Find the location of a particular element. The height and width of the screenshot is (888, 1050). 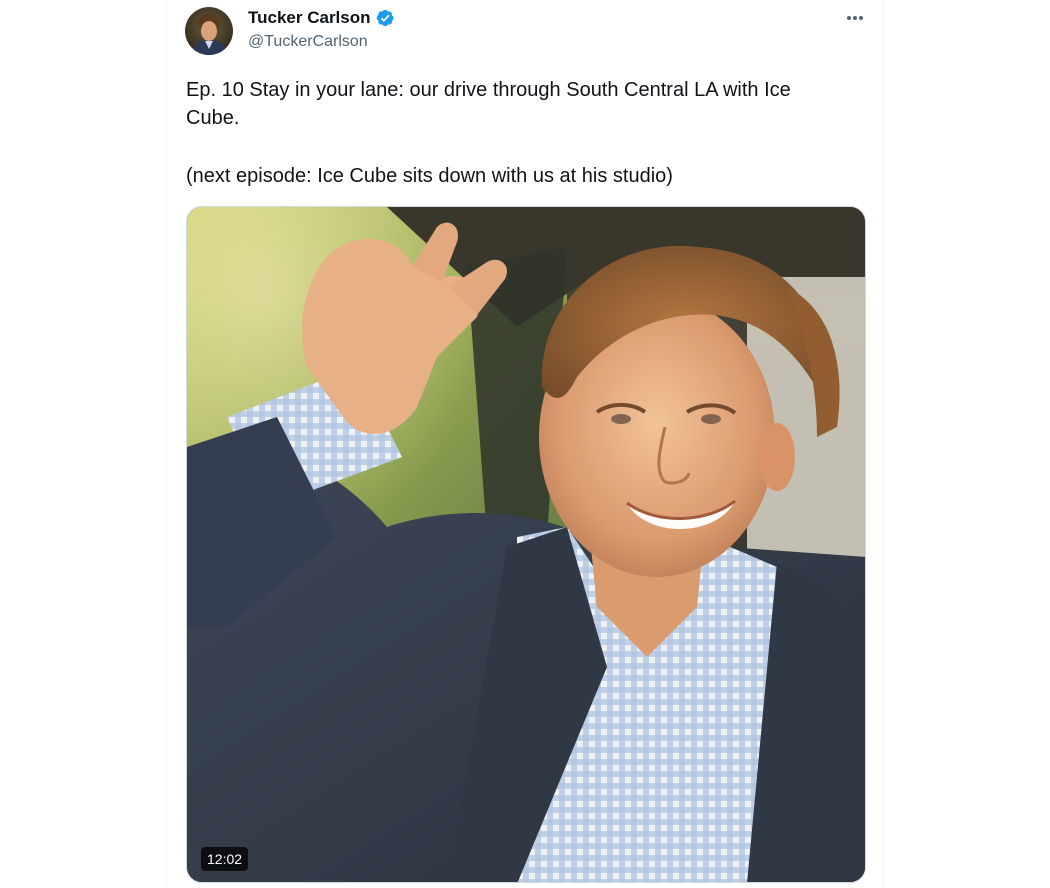

tweet-author: Tucker Carlson @TuckerCarlson is located at coordinates (321, 30).